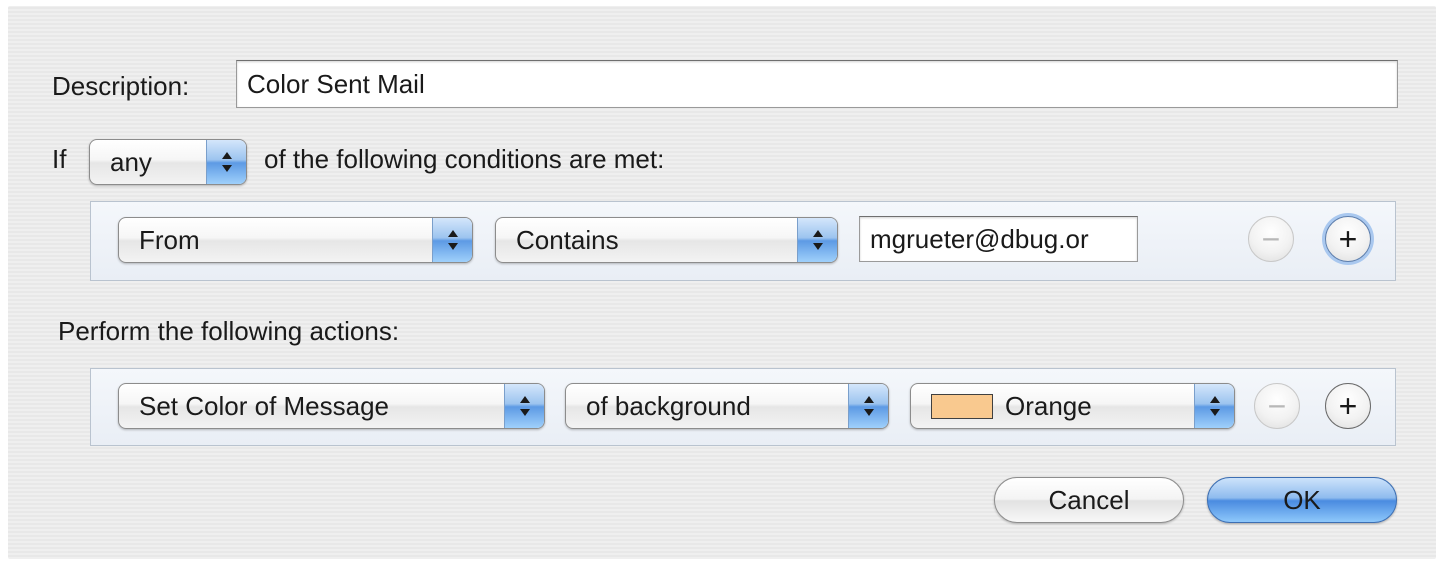 The height and width of the screenshot is (565, 1443). I want to click on remove-condition-button: −, so click(1271, 239).